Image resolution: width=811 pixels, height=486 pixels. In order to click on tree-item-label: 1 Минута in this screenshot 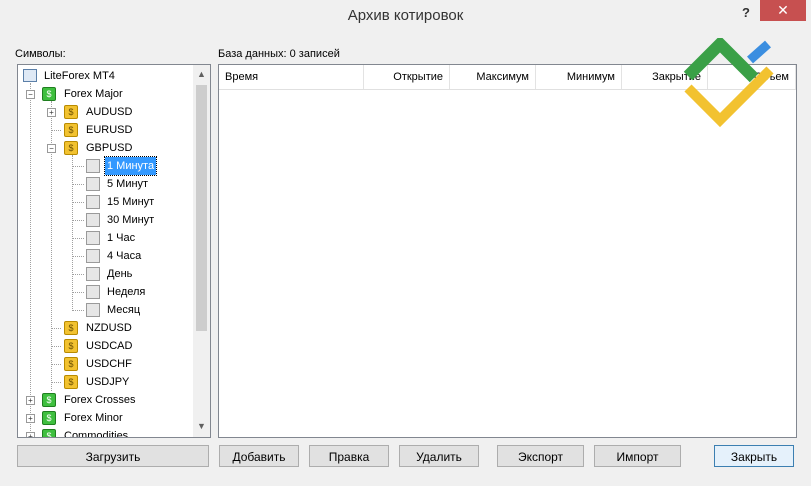, I will do `click(130, 166)`.